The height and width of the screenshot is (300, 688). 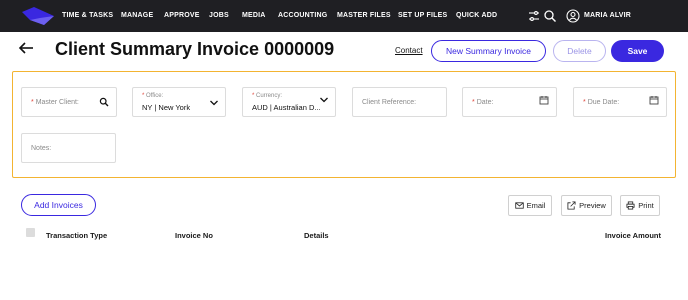 I want to click on user-name: MARIA ALVIR, so click(x=607, y=16).